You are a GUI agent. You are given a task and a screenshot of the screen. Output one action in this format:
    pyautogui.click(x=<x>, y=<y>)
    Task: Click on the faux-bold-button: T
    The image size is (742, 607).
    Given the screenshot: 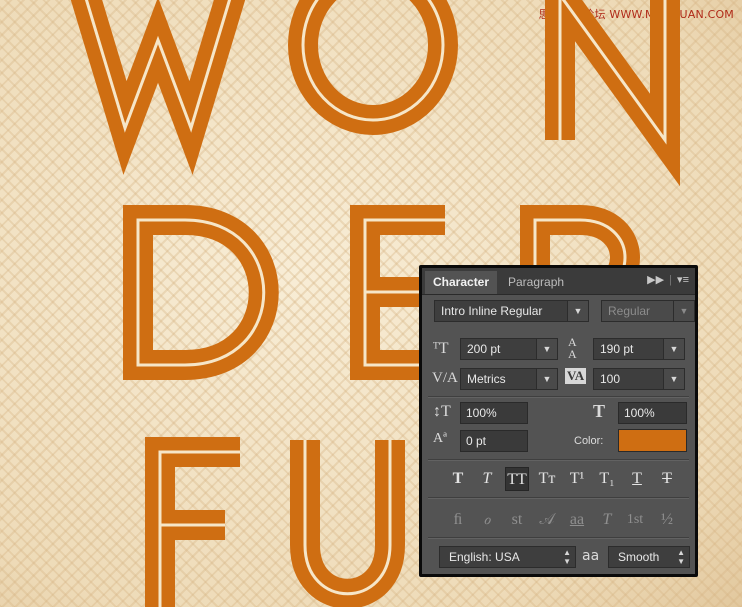 What is the action you would take?
    pyautogui.click(x=458, y=479)
    